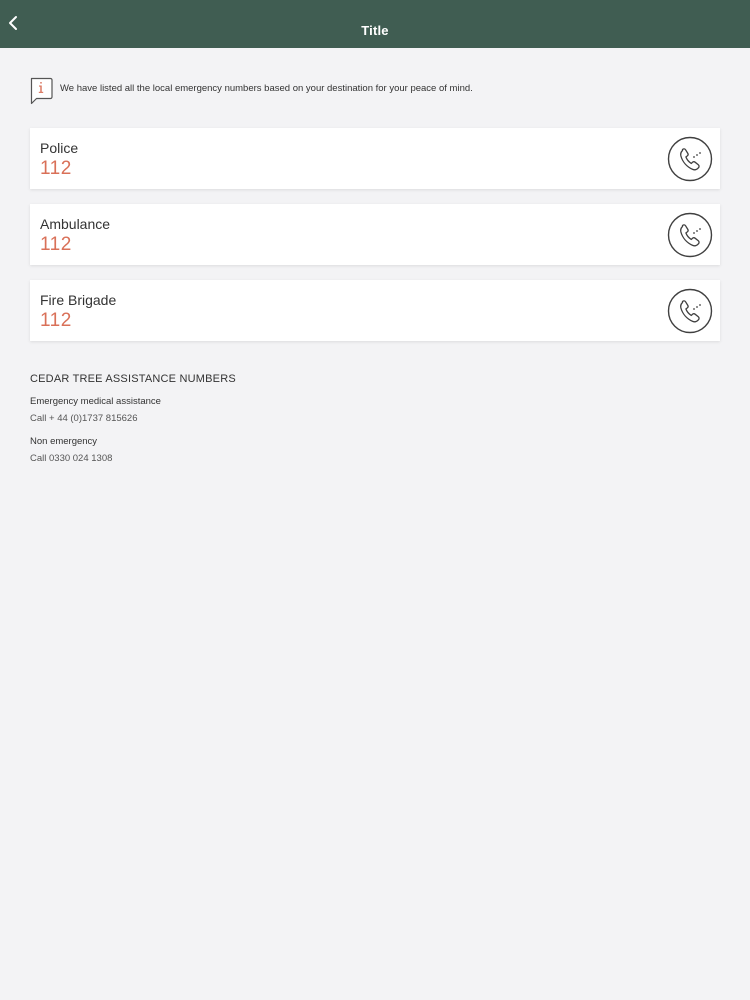  What do you see at coordinates (59, 148) in the screenshot?
I see `emergency-label: Police` at bounding box center [59, 148].